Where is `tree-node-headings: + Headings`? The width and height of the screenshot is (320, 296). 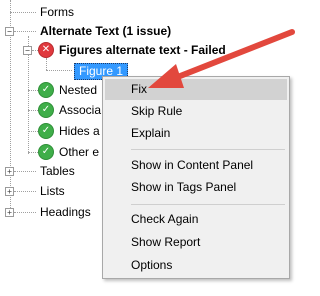
tree-node-headings: + Headings is located at coordinates (51, 212).